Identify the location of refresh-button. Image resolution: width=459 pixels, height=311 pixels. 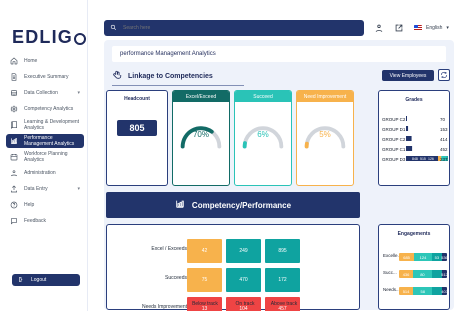
(444, 75).